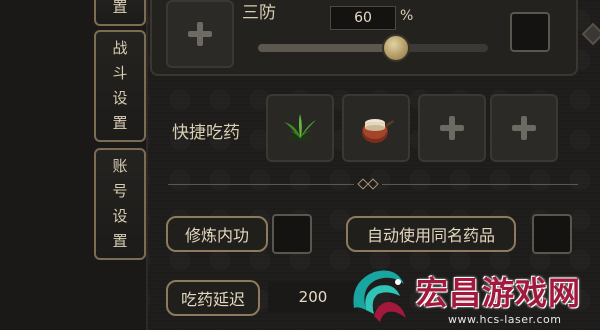 This screenshot has width=600, height=330. I want to click on defense-value-input: 60, so click(363, 18).